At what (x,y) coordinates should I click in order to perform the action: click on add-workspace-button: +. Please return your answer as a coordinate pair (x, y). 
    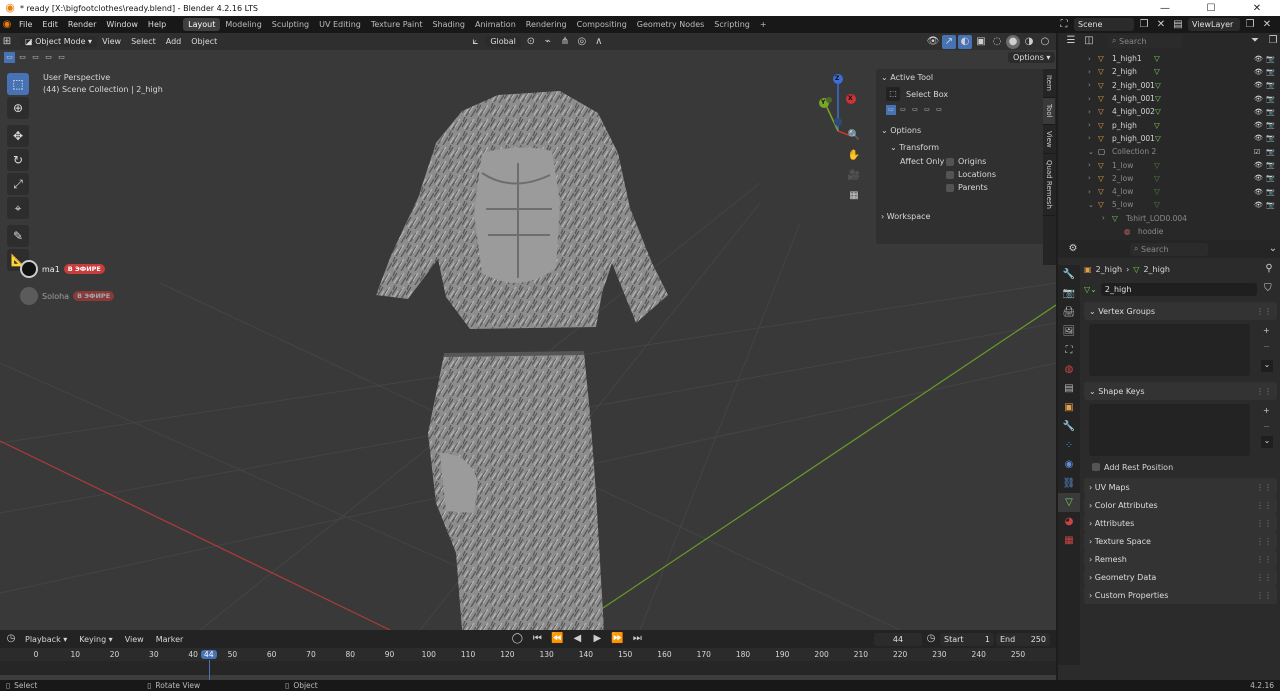
    Looking at the image, I should click on (763, 24).